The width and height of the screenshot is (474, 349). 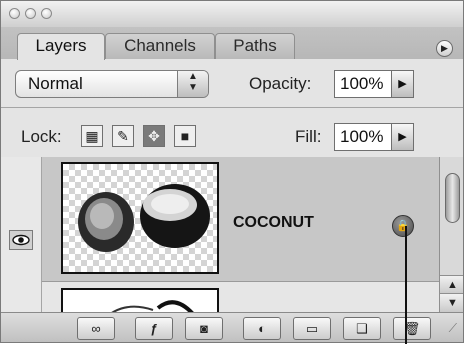 I want to click on minimize-window-button, so click(x=30, y=13).